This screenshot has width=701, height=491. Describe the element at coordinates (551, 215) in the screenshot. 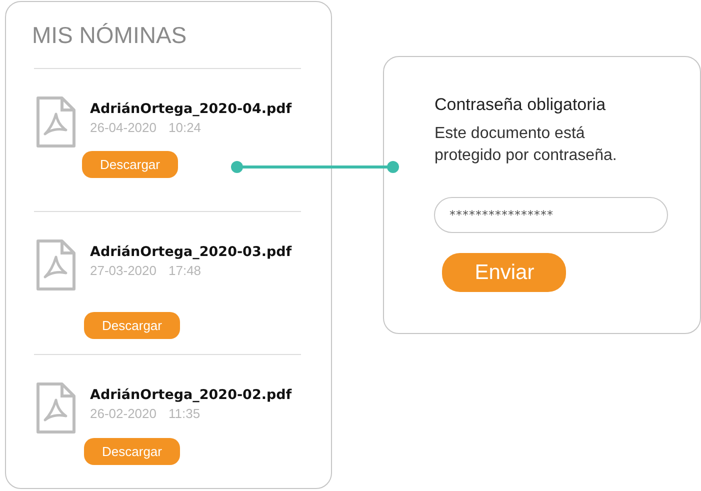

I see `password-field: ****************` at that location.